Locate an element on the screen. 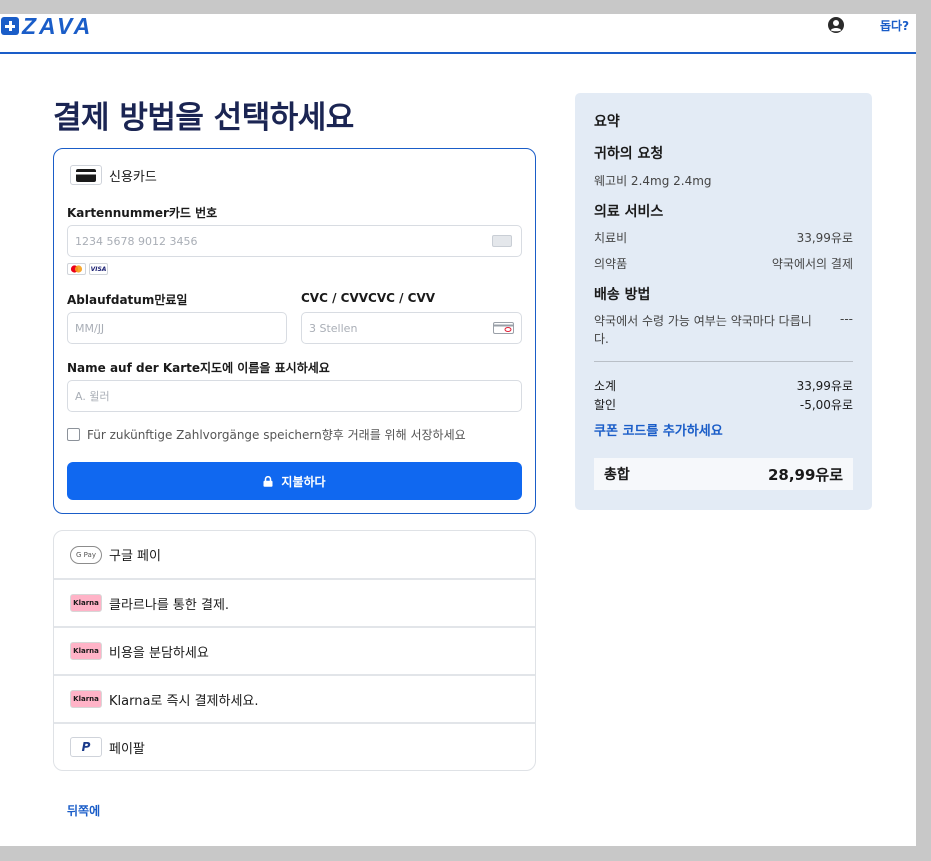 The width and height of the screenshot is (931, 861). shipping-value: --- is located at coordinates (846, 319).